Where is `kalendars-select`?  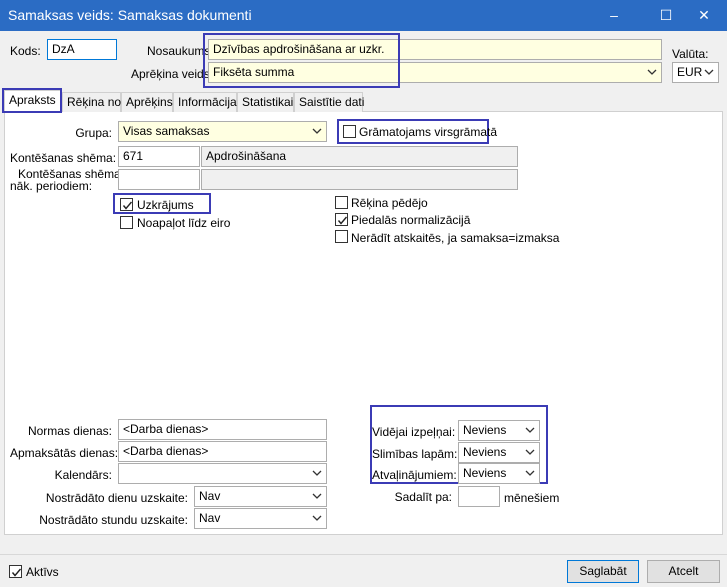 kalendars-select is located at coordinates (222, 473).